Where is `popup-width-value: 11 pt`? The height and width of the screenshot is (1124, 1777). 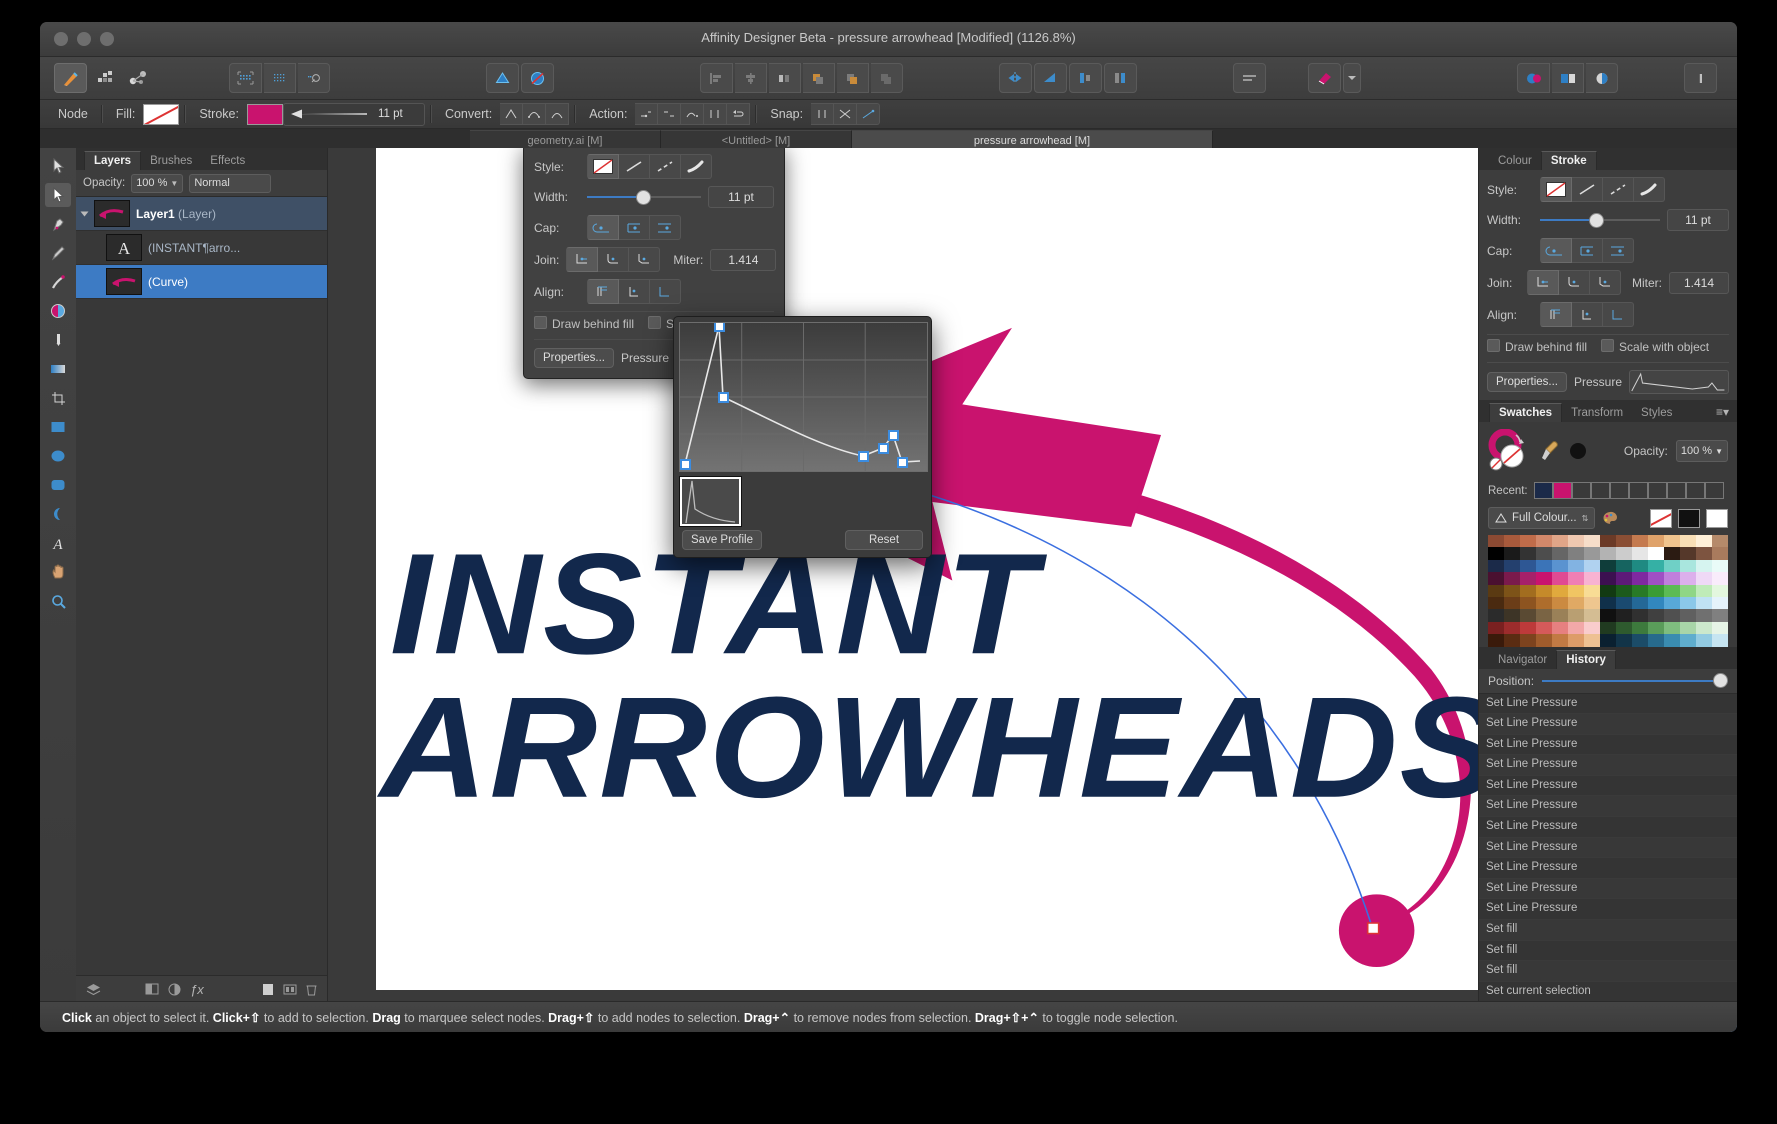
popup-width-value: 11 pt is located at coordinates (741, 197).